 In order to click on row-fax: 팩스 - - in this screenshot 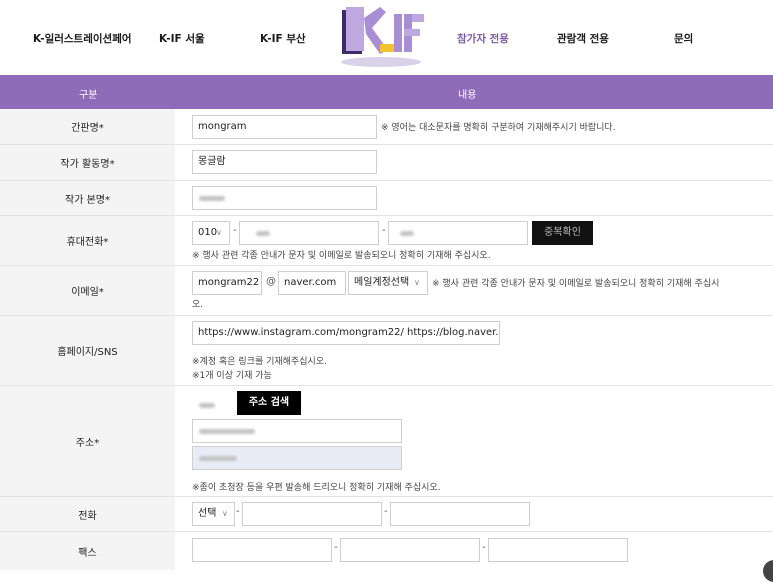, I will do `click(386, 551)`.